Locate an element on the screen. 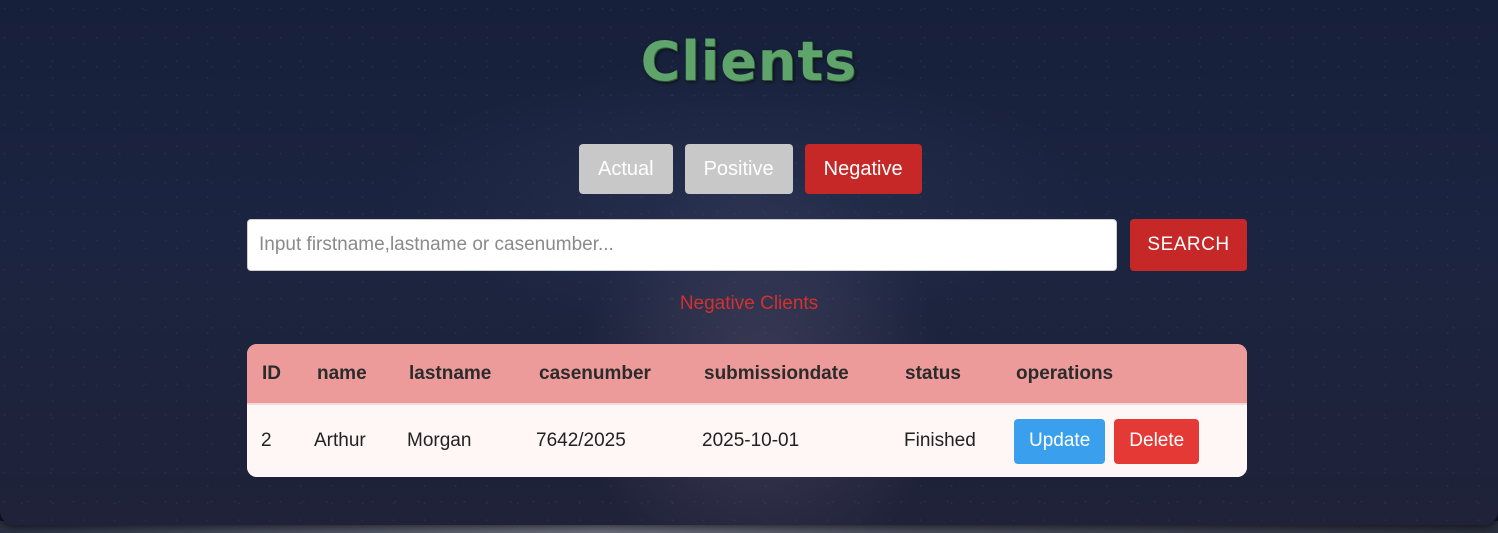  filter-positive-button: Positive is located at coordinates (738, 169).